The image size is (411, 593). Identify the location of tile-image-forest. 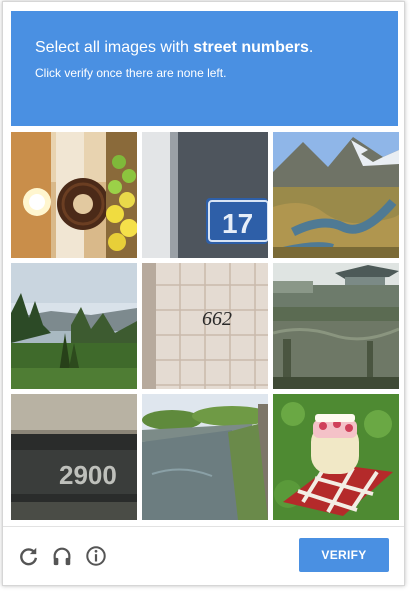
(74, 326).